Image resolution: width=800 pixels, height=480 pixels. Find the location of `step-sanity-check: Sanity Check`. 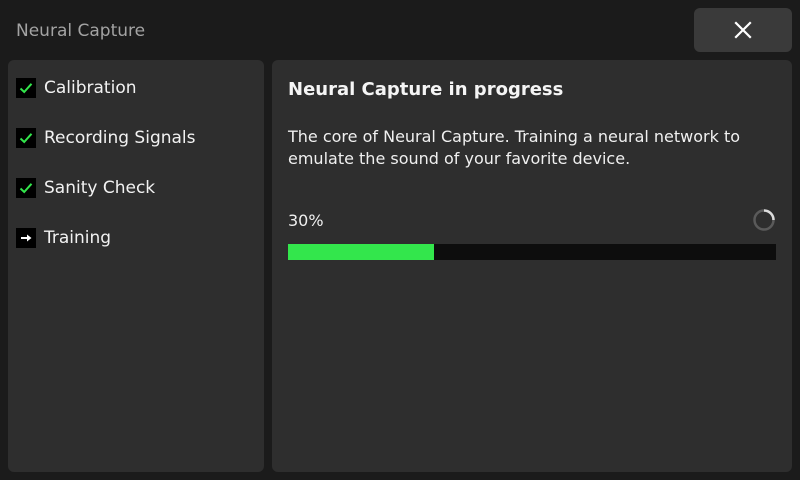

step-sanity-check: Sanity Check is located at coordinates (85, 188).